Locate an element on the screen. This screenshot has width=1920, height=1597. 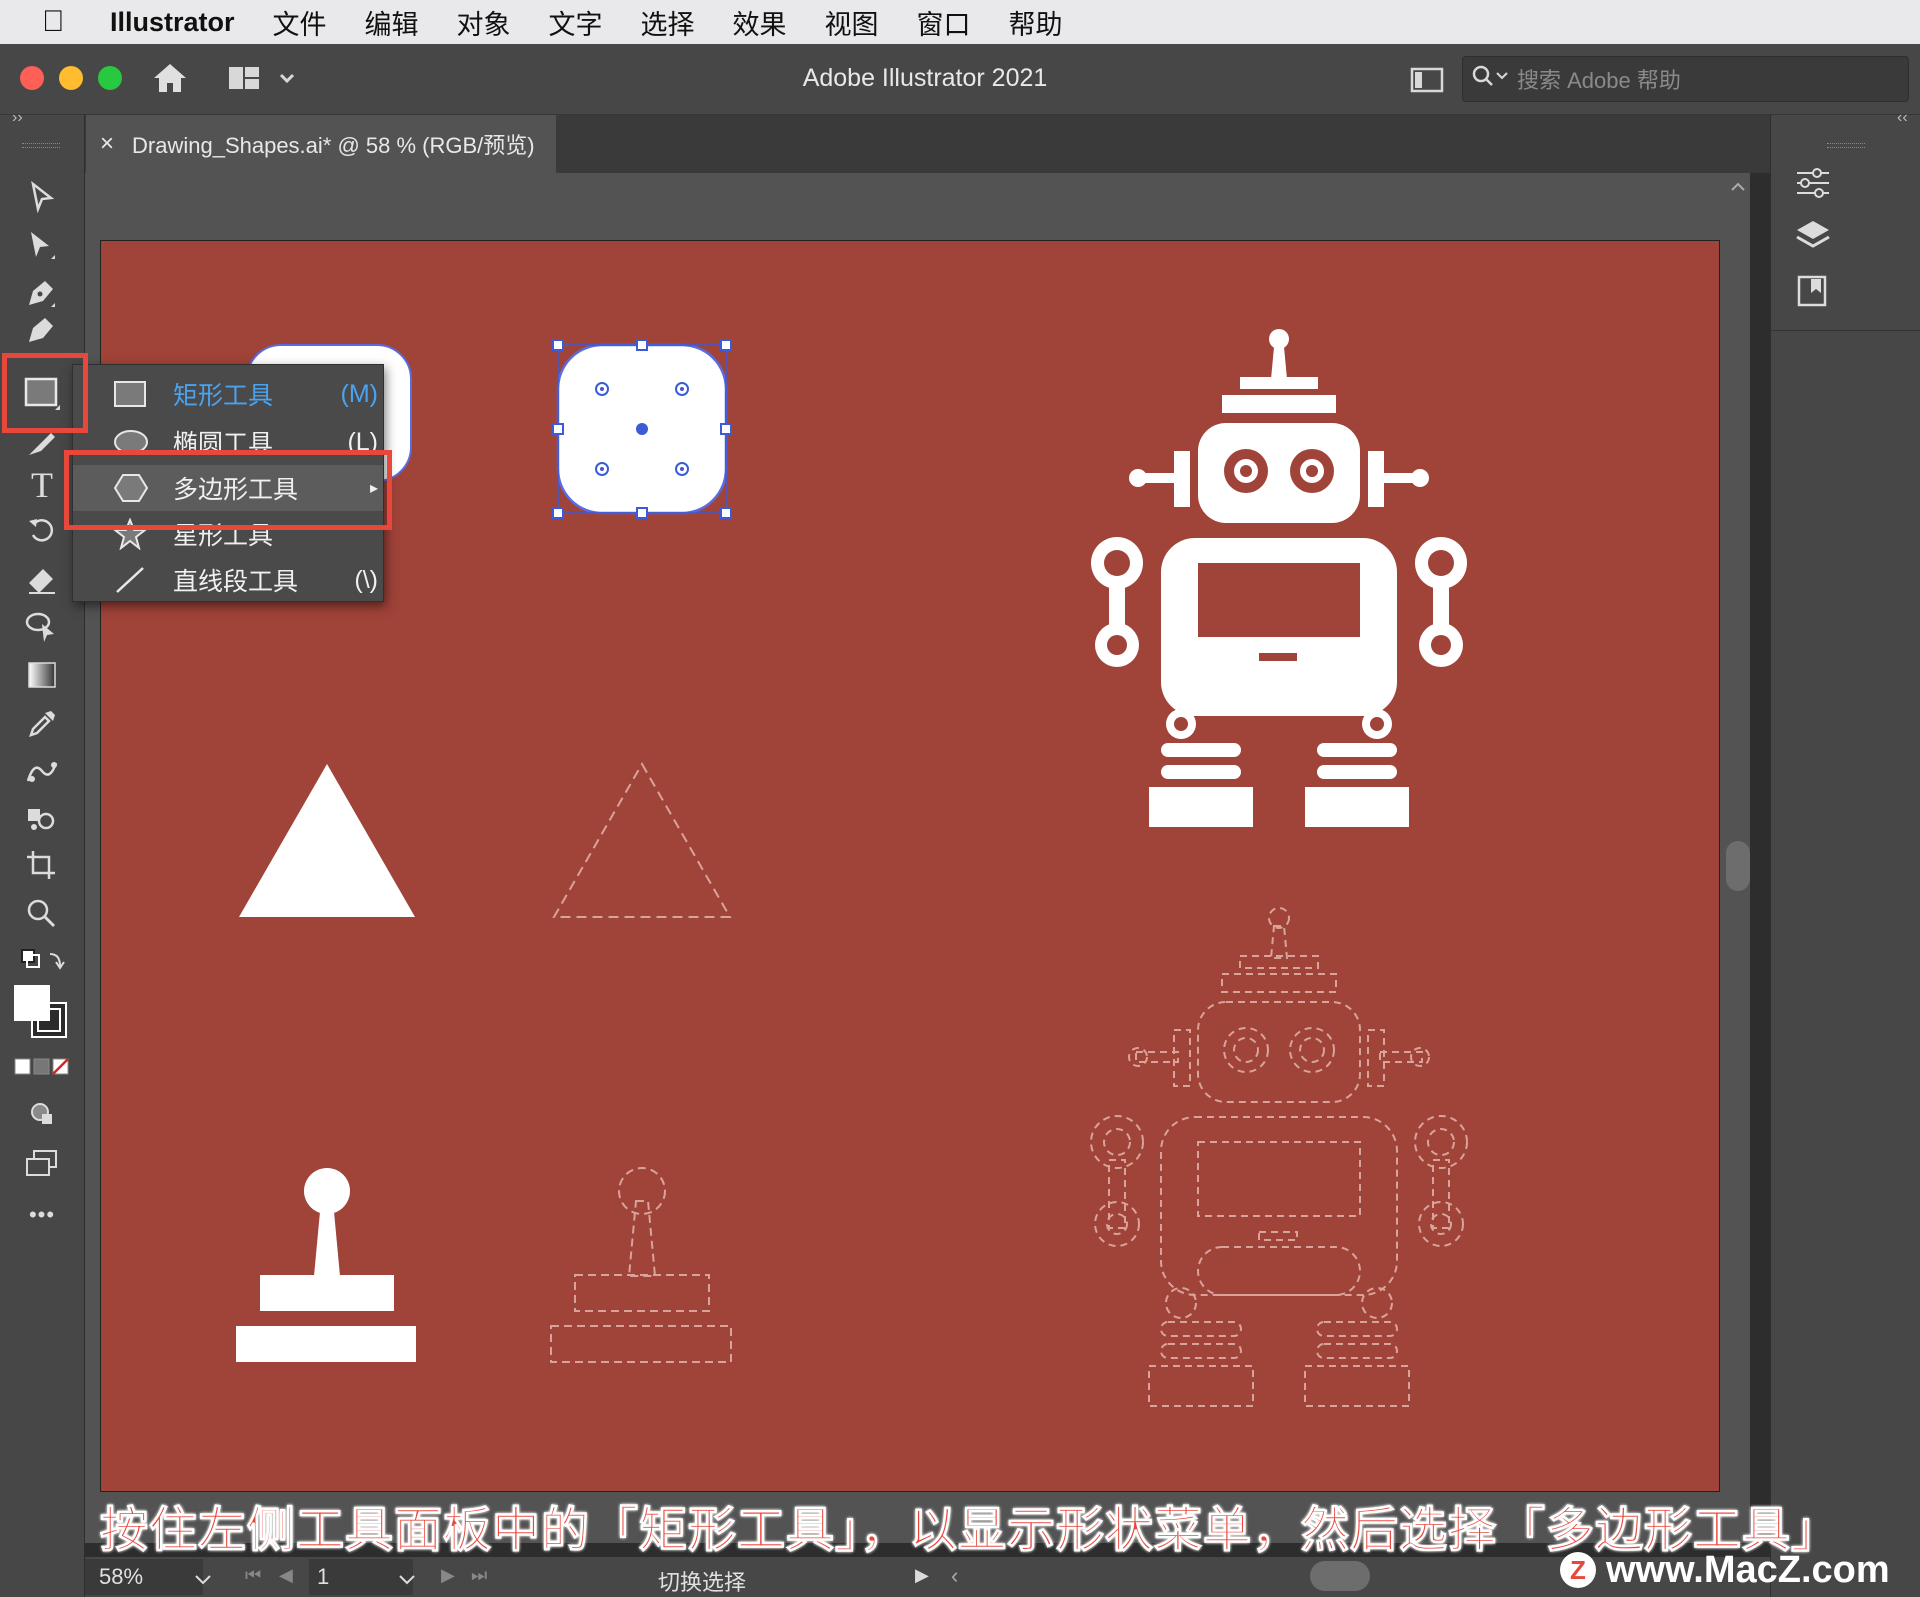
next-artboard-icon: ▶ is located at coordinates (448, 1575).